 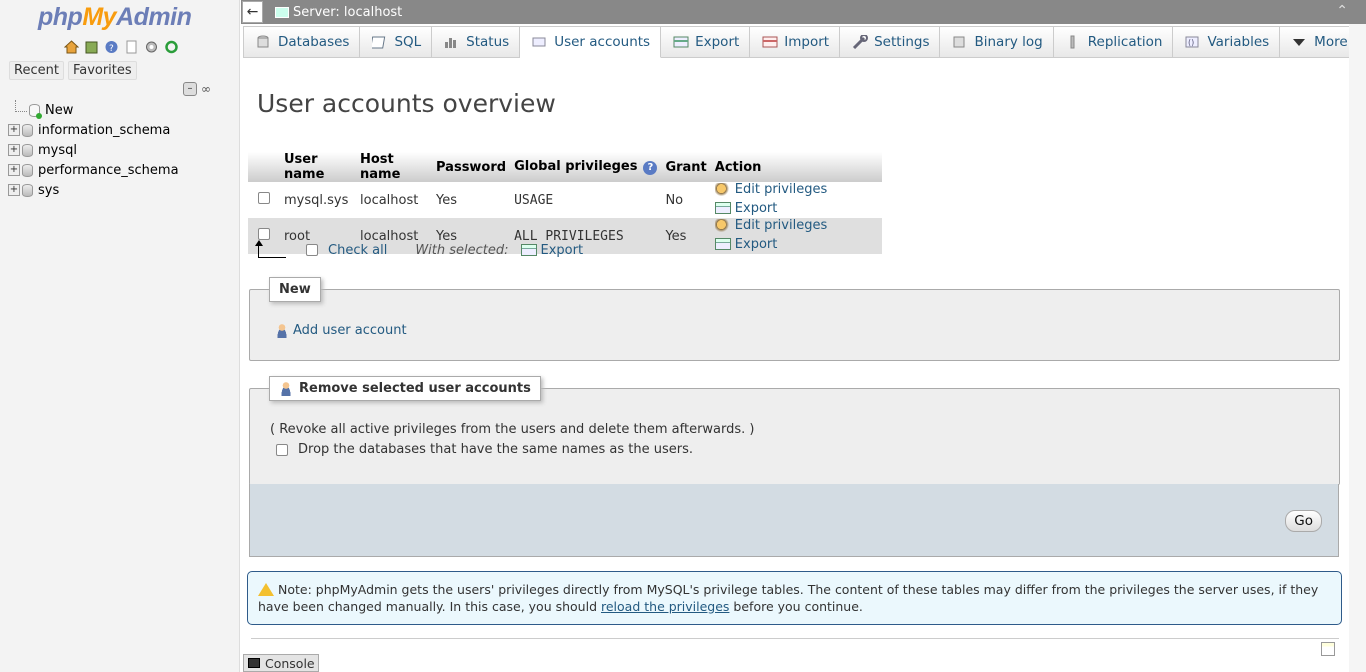 What do you see at coordinates (123, 150) in the screenshot?
I see `tree-item-mysql: + mysql` at bounding box center [123, 150].